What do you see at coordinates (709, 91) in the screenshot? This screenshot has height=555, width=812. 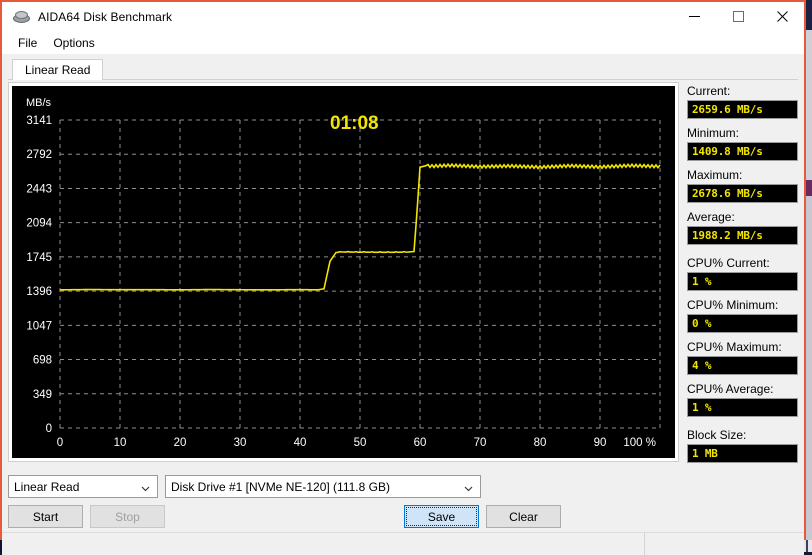 I see `stat-current-label: Current:` at bounding box center [709, 91].